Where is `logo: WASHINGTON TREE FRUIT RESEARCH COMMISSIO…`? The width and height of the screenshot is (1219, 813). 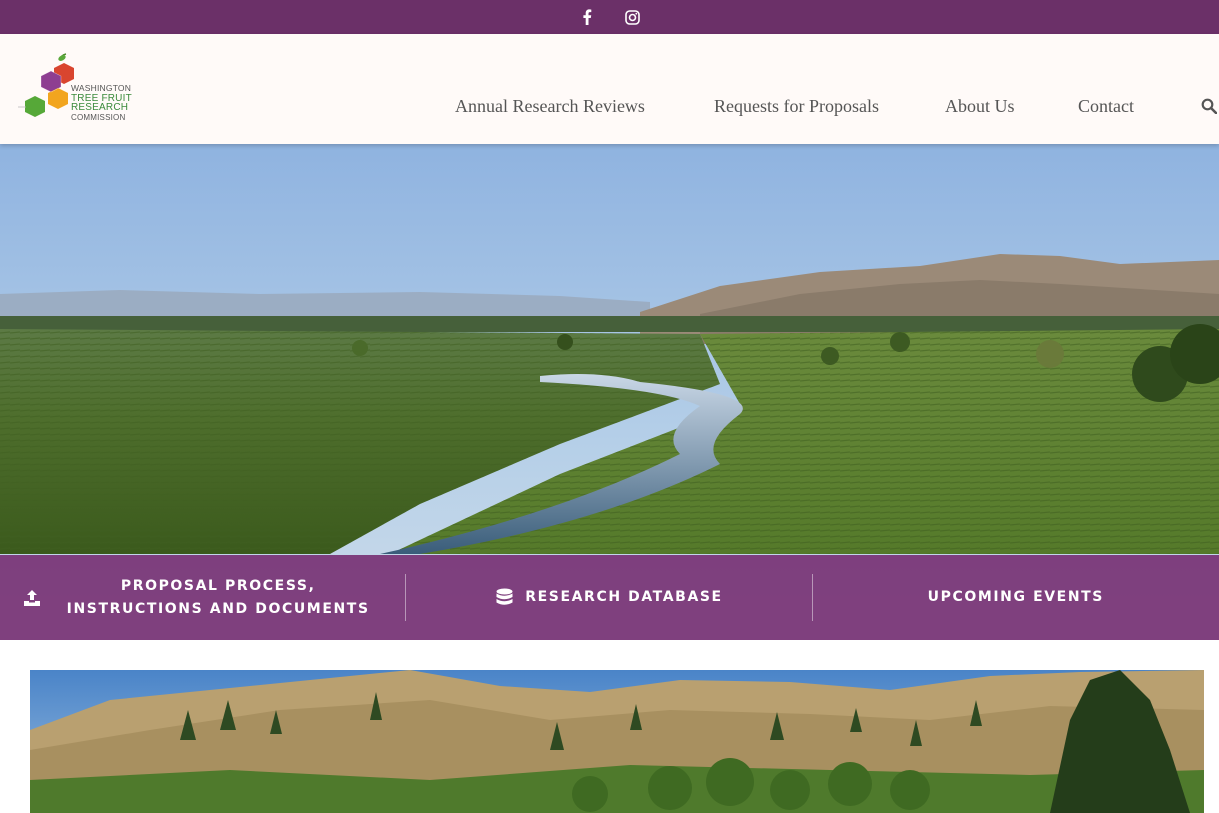 logo: WASHINGTON TREE FRUIT RESEARCH COMMISSIO… is located at coordinates (80, 90).